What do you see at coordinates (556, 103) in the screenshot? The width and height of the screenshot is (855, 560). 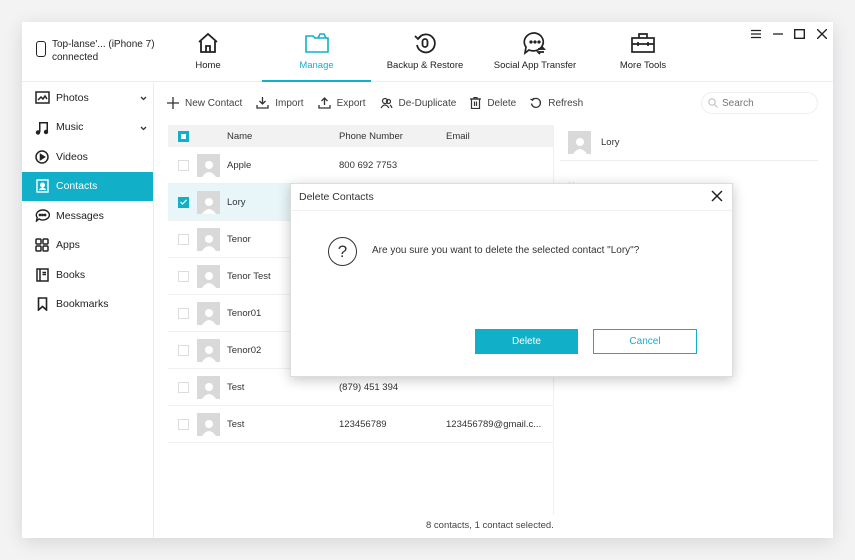 I see `refresh-button: Refresh` at bounding box center [556, 103].